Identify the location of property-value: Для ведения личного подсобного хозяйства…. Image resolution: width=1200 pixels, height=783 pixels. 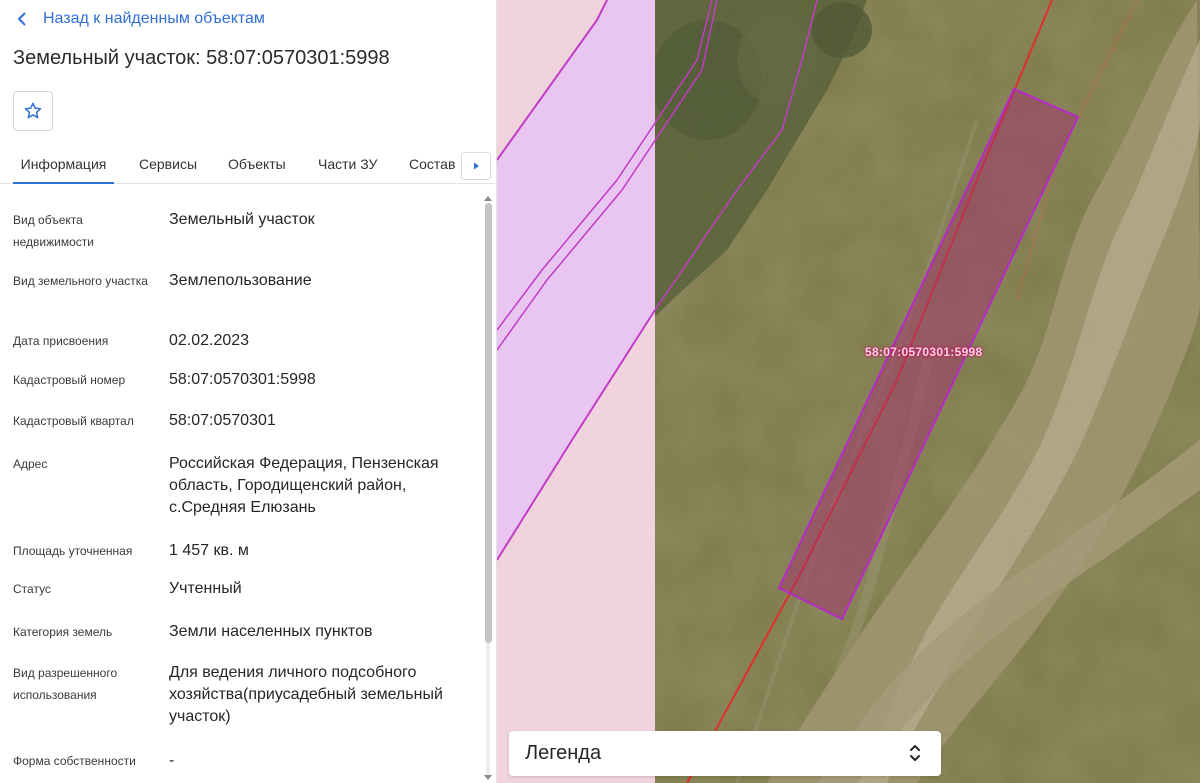
(306, 694).